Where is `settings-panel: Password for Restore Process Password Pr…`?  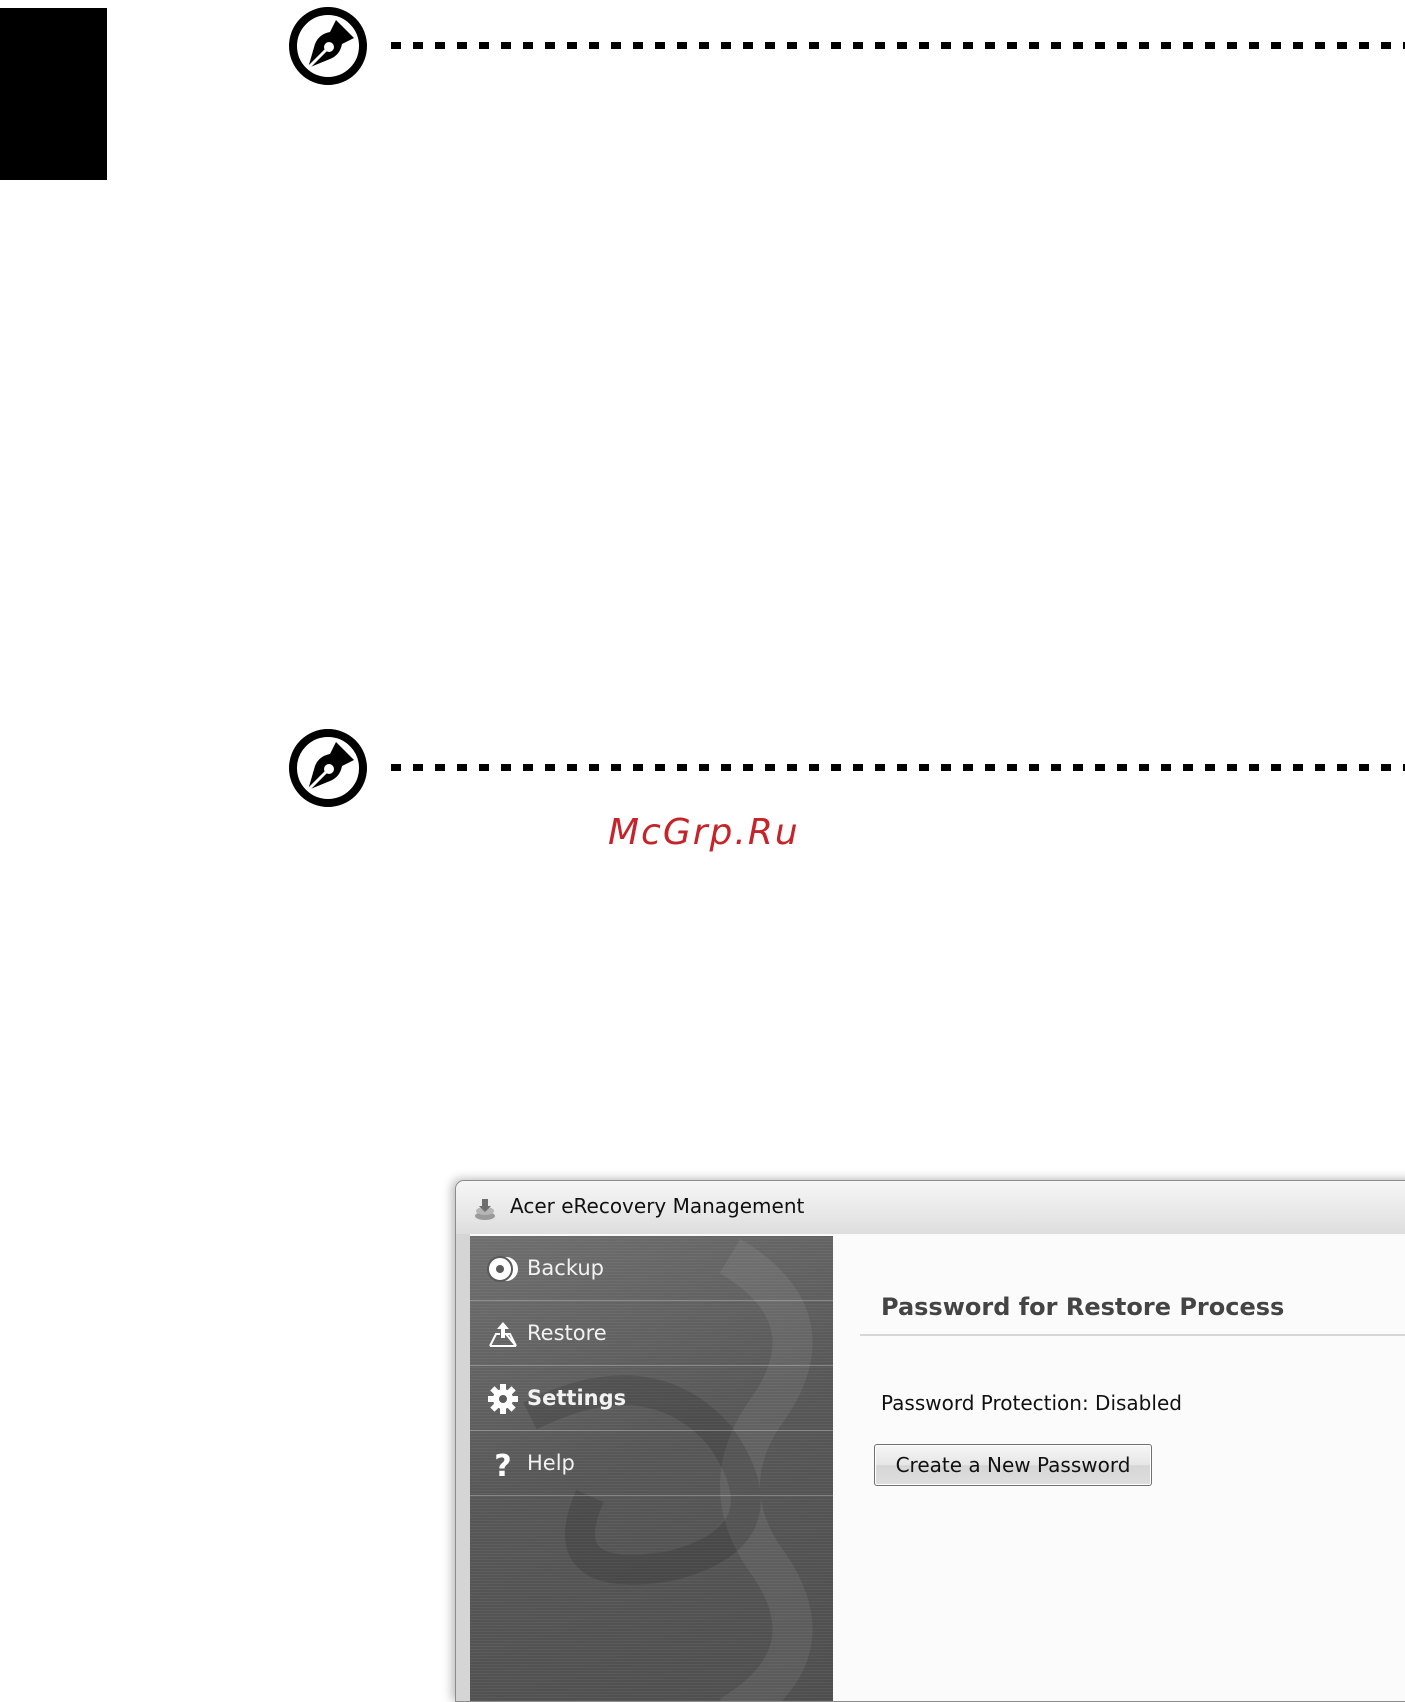
settings-panel: Password for Restore Process Password Pr… is located at coordinates (1119, 1468).